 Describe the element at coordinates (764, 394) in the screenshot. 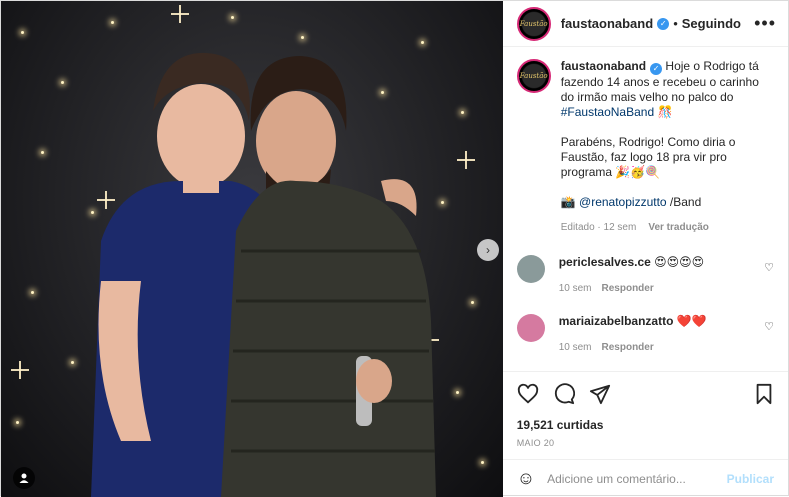

I see `save-bookmark-icon` at that location.